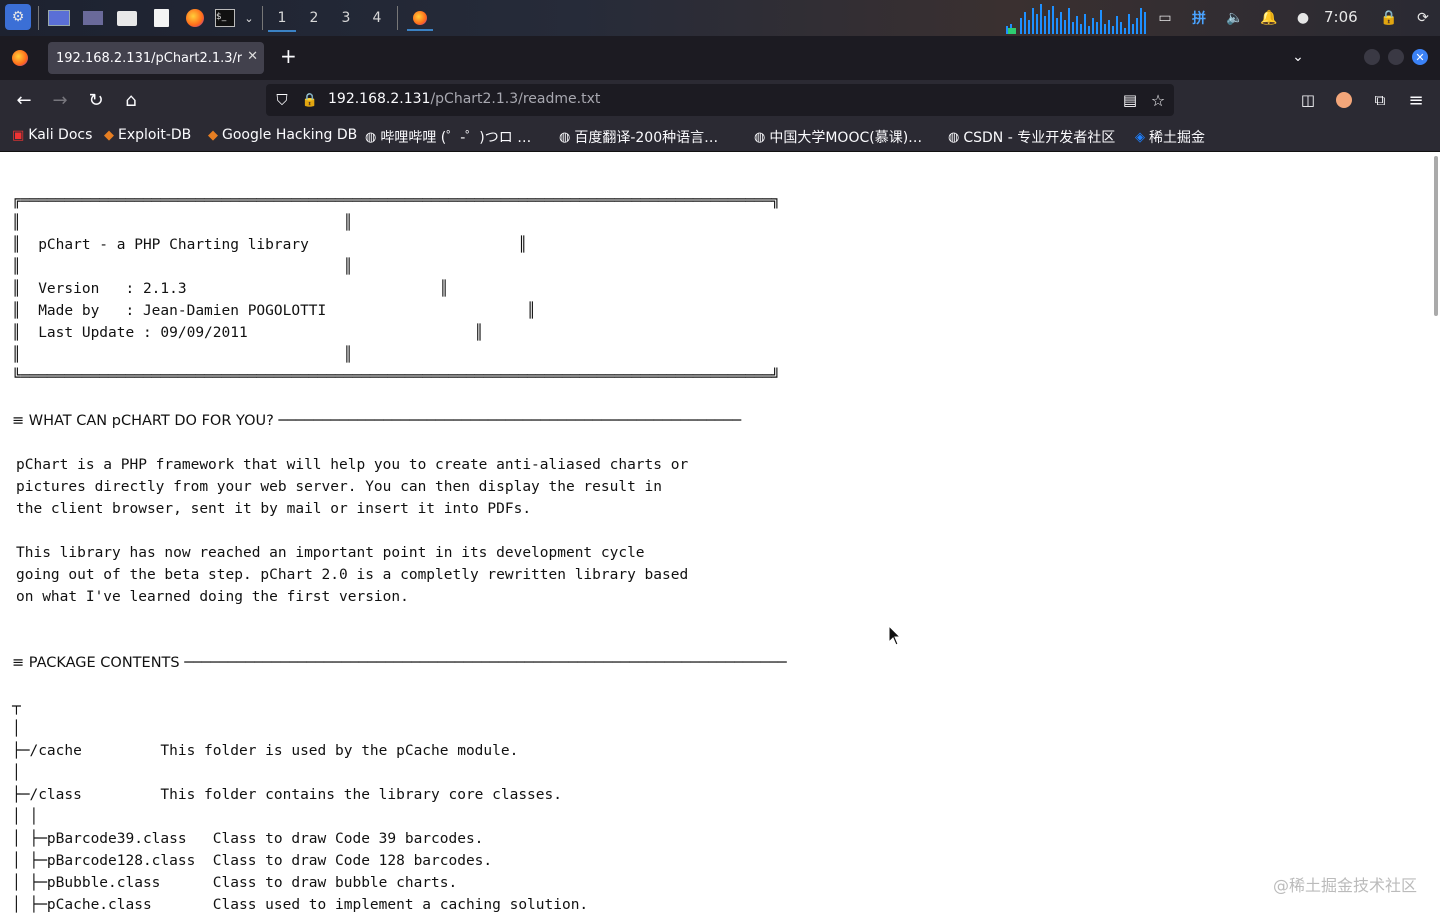 The width and height of the screenshot is (1440, 916). I want to click on bookmark-star-icon: ☆, so click(1158, 100).